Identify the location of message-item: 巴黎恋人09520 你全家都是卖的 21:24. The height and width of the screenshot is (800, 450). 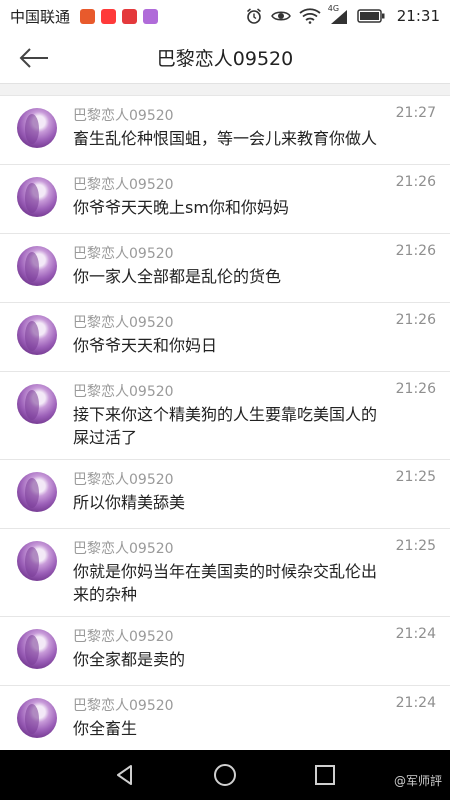
(225, 651).